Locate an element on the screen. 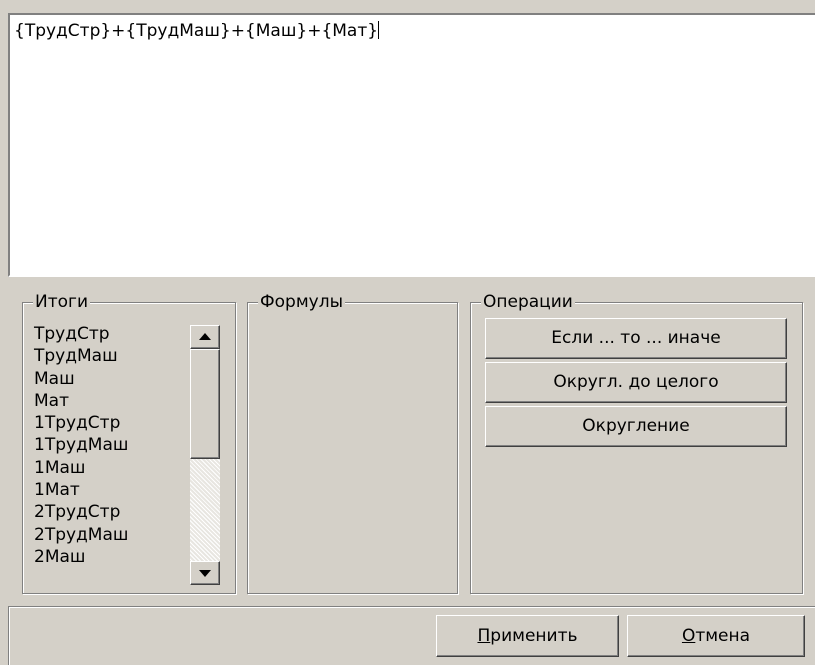  cancel-label: тмена is located at coordinates (723, 636).